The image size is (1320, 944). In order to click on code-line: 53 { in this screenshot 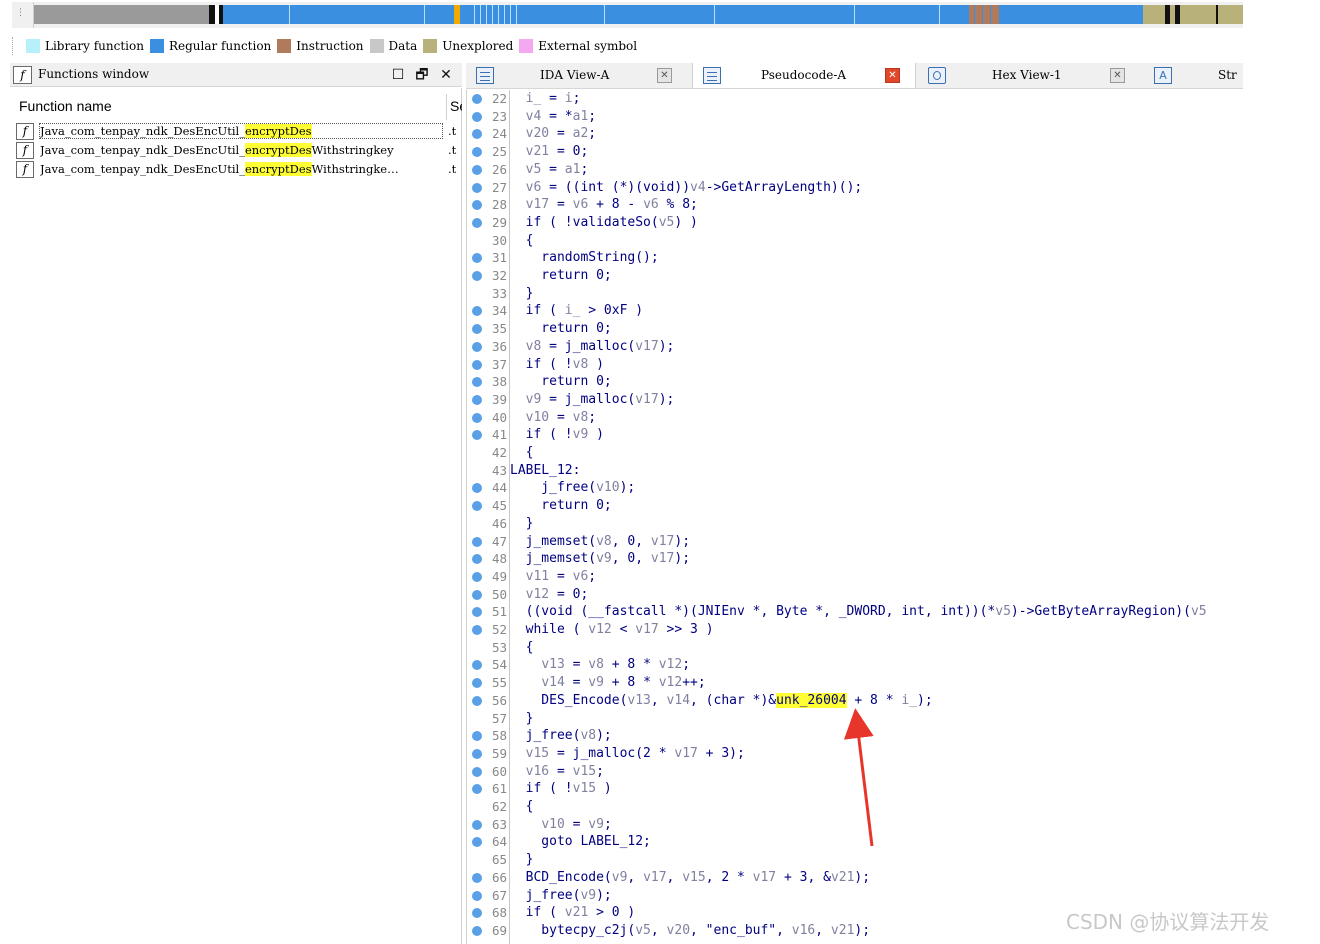, I will do `click(855, 648)`.